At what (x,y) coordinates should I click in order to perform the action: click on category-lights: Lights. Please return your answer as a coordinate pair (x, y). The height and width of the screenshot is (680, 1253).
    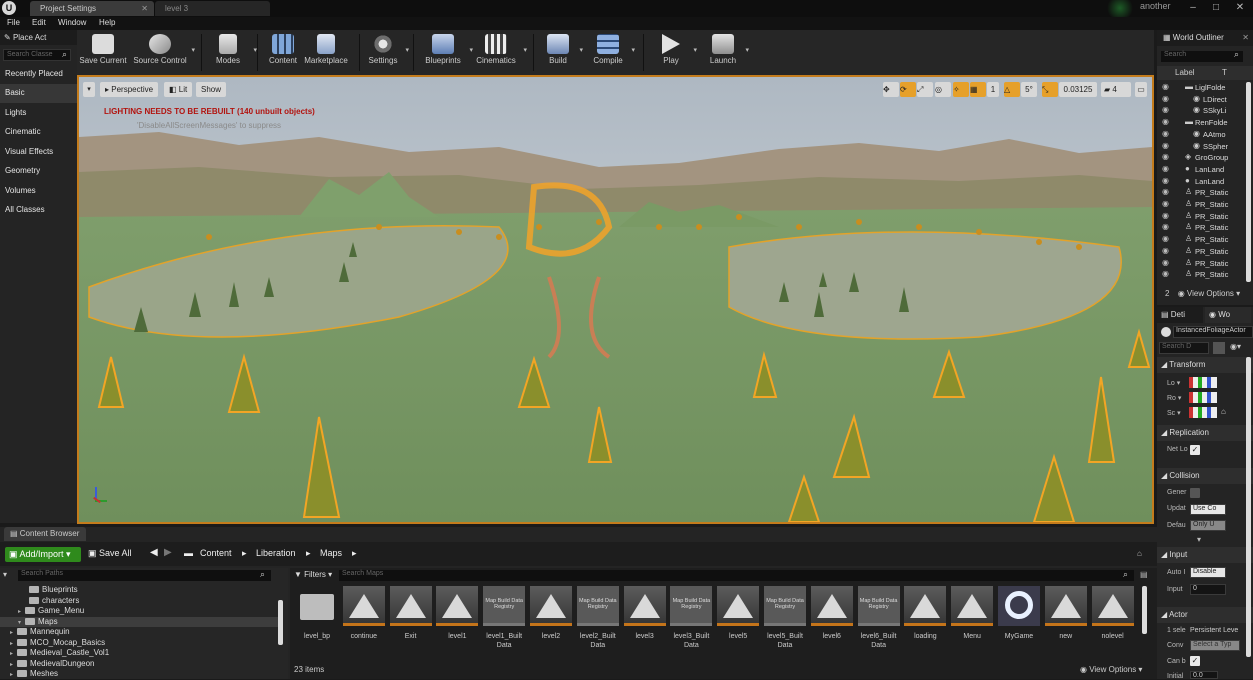
    Looking at the image, I should click on (38, 113).